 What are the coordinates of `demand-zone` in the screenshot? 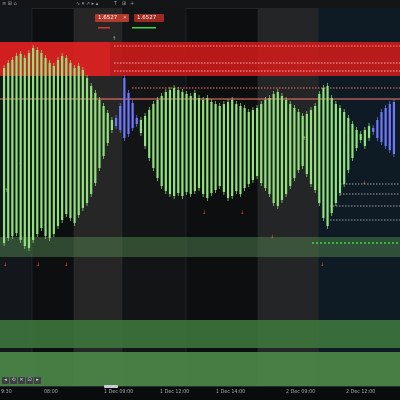 It's located at (200, 247).